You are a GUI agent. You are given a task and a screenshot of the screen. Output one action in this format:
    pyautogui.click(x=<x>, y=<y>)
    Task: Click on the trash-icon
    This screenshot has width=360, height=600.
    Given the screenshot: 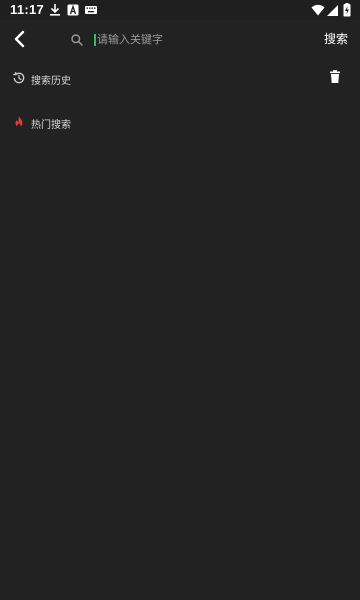 What is the action you would take?
    pyautogui.click(x=335, y=76)
    